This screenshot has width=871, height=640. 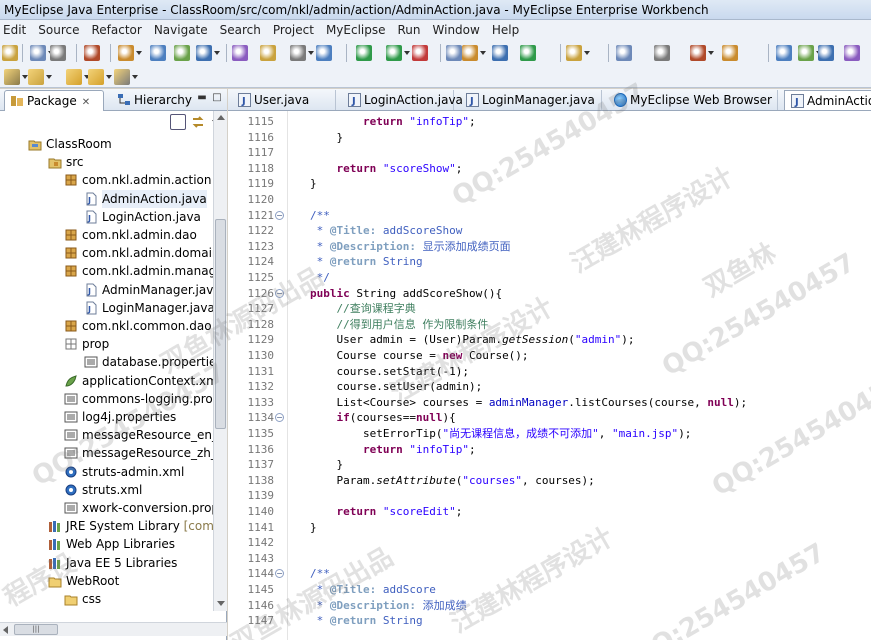 I want to click on tree-item: J LoginManager.java, so click(x=148, y=308).